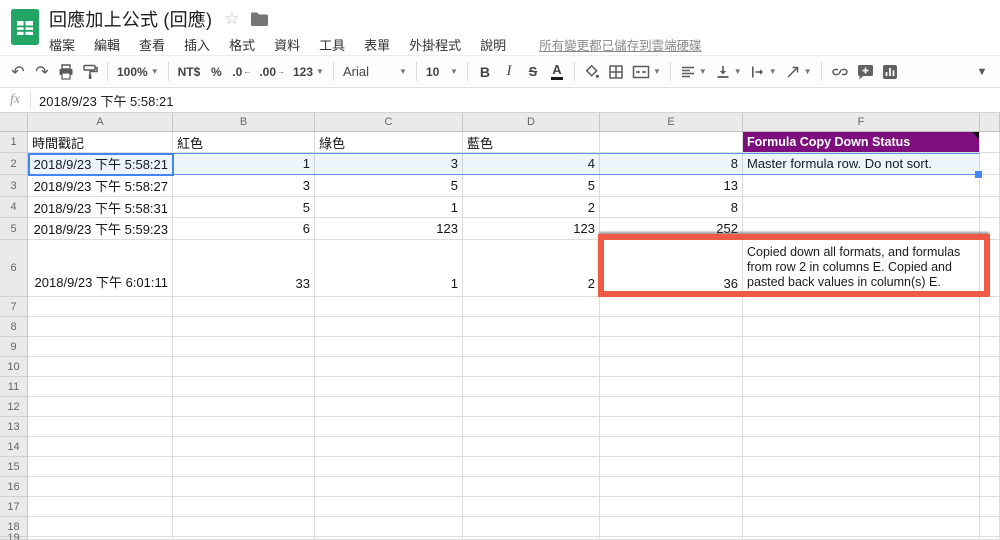 Image resolution: width=1000 pixels, height=540 pixels. Describe the element at coordinates (260, 19) in the screenshot. I see `folder-icon` at that location.